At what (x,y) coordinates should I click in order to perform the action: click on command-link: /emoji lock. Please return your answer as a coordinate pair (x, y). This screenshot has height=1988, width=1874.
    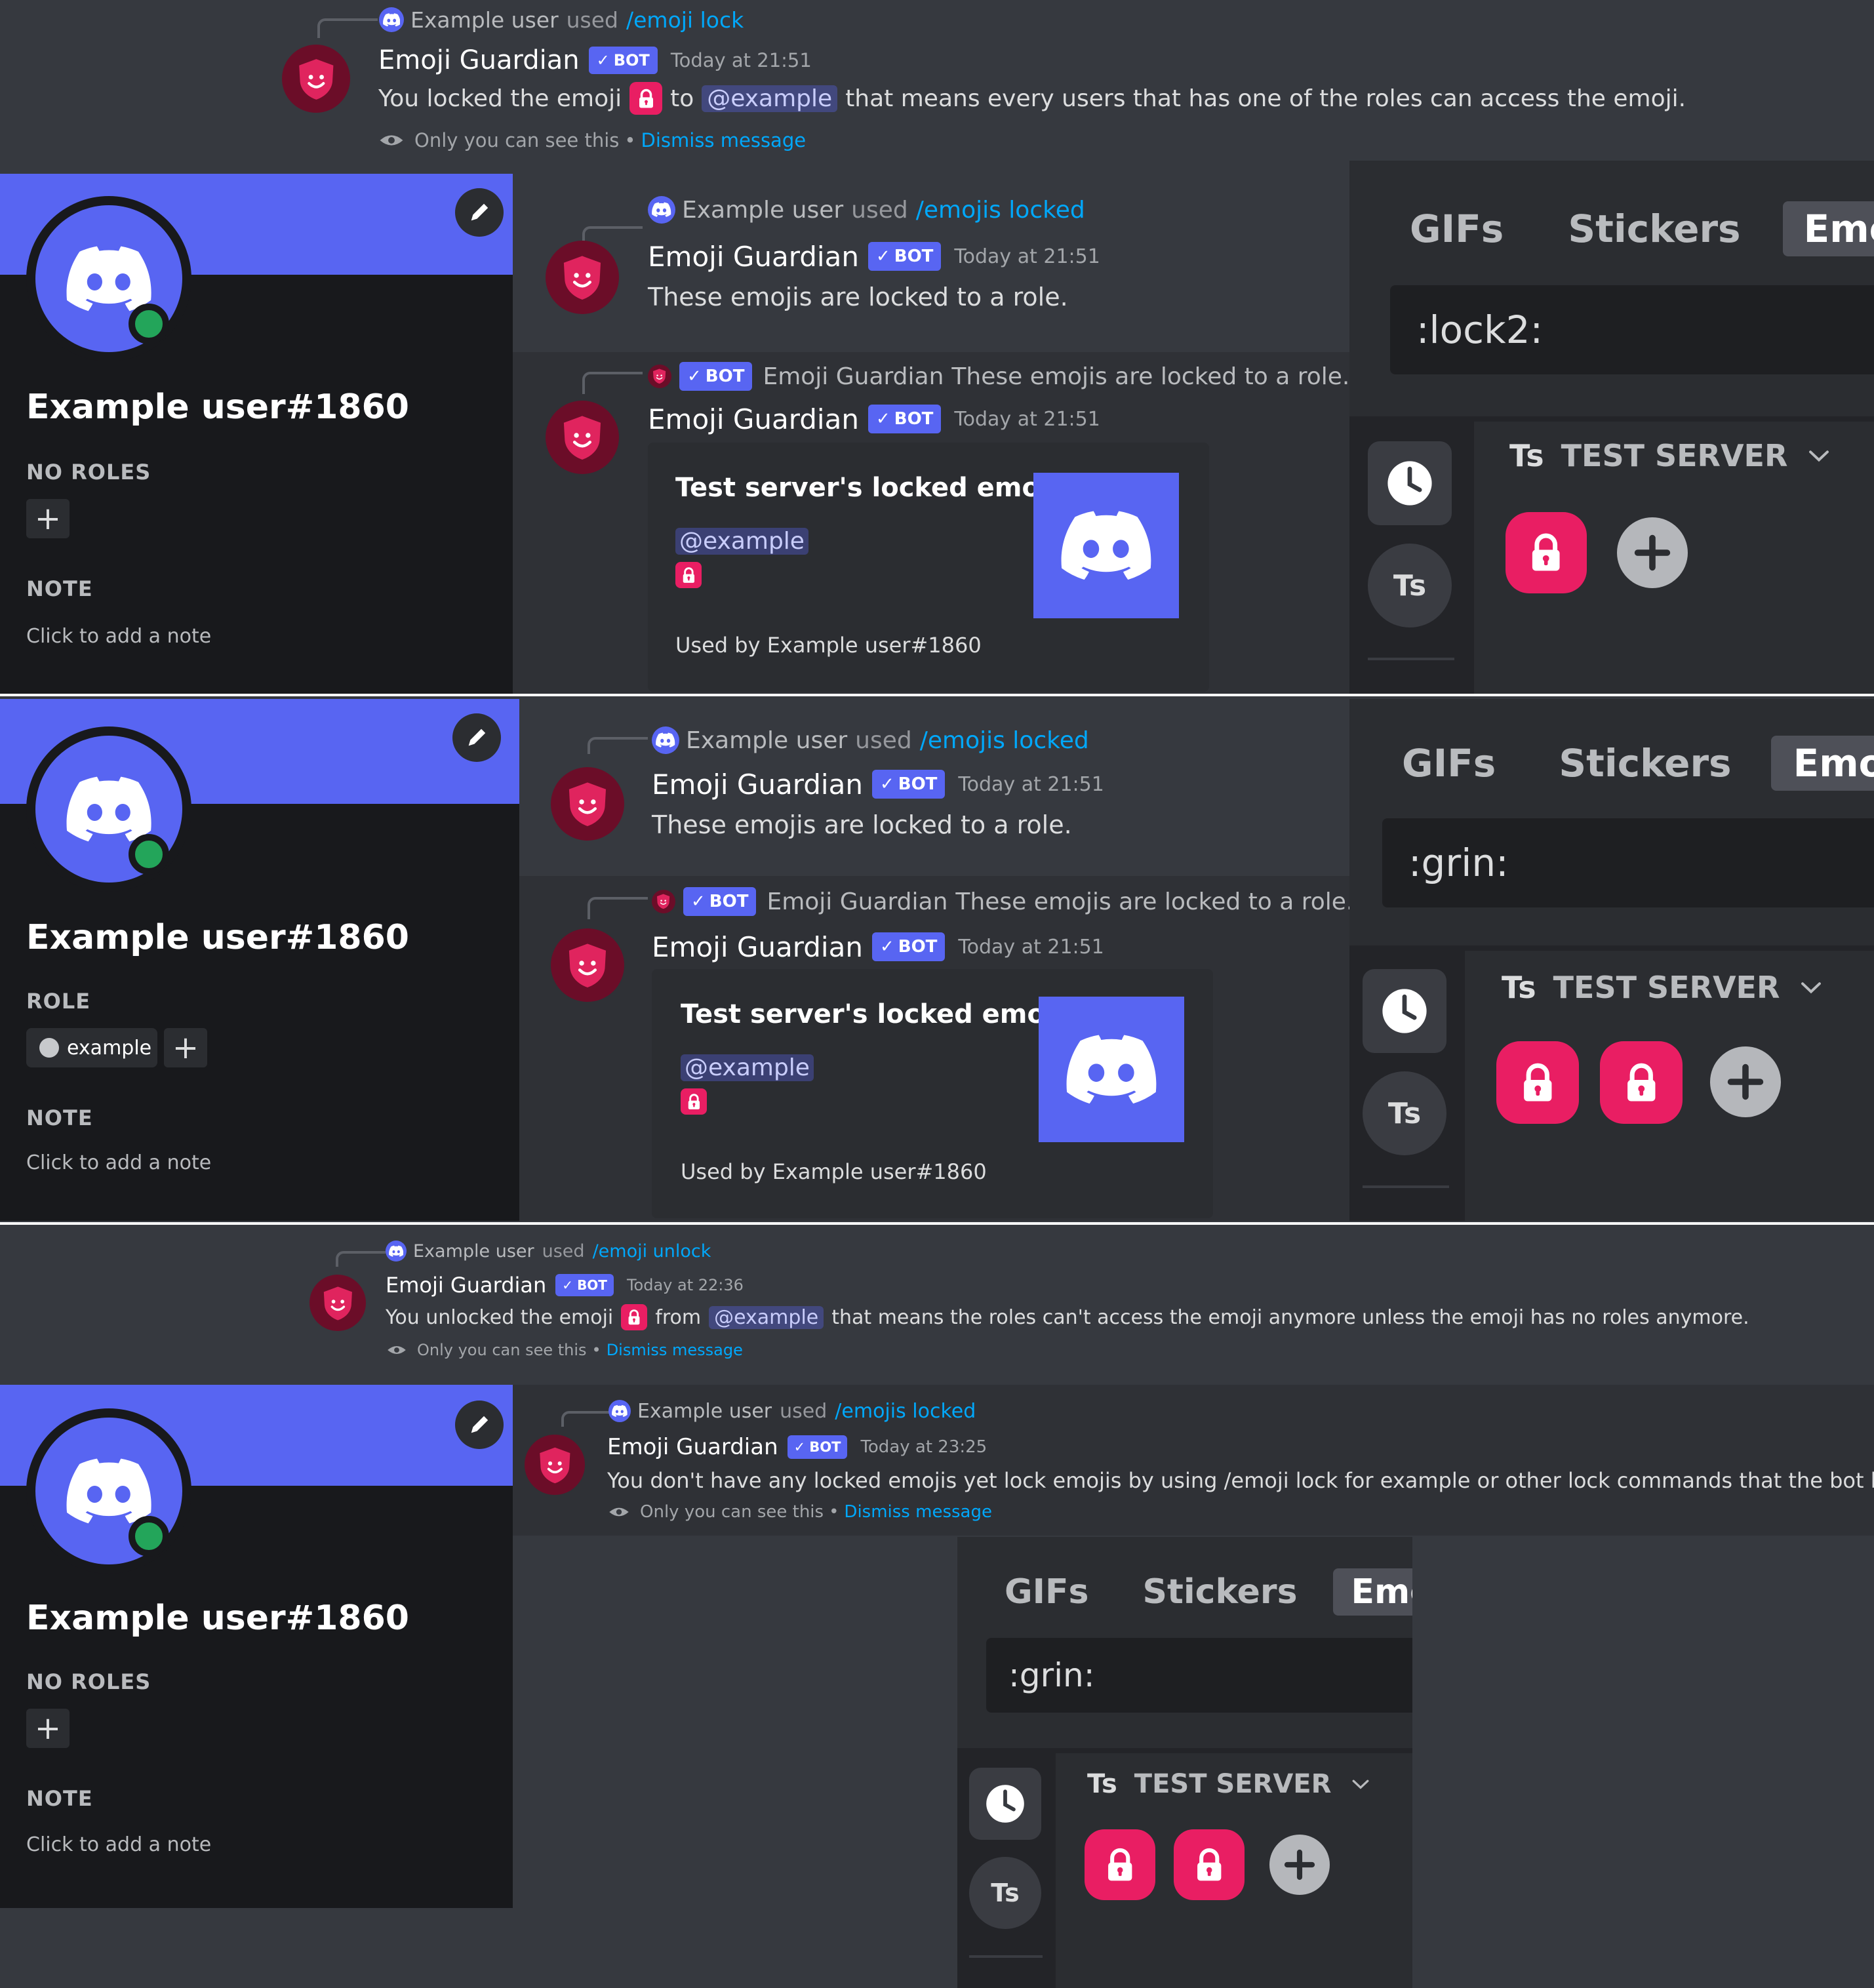
    Looking at the image, I should click on (685, 20).